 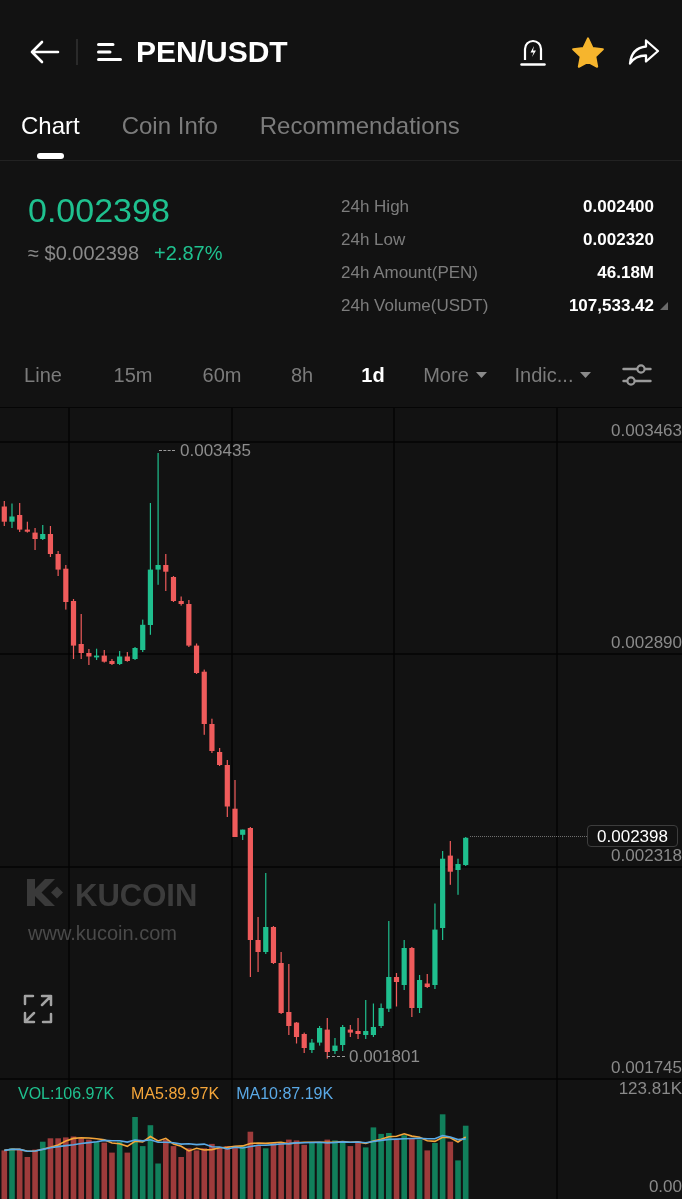 I want to click on expand-icon, so click(x=38, y=1009).